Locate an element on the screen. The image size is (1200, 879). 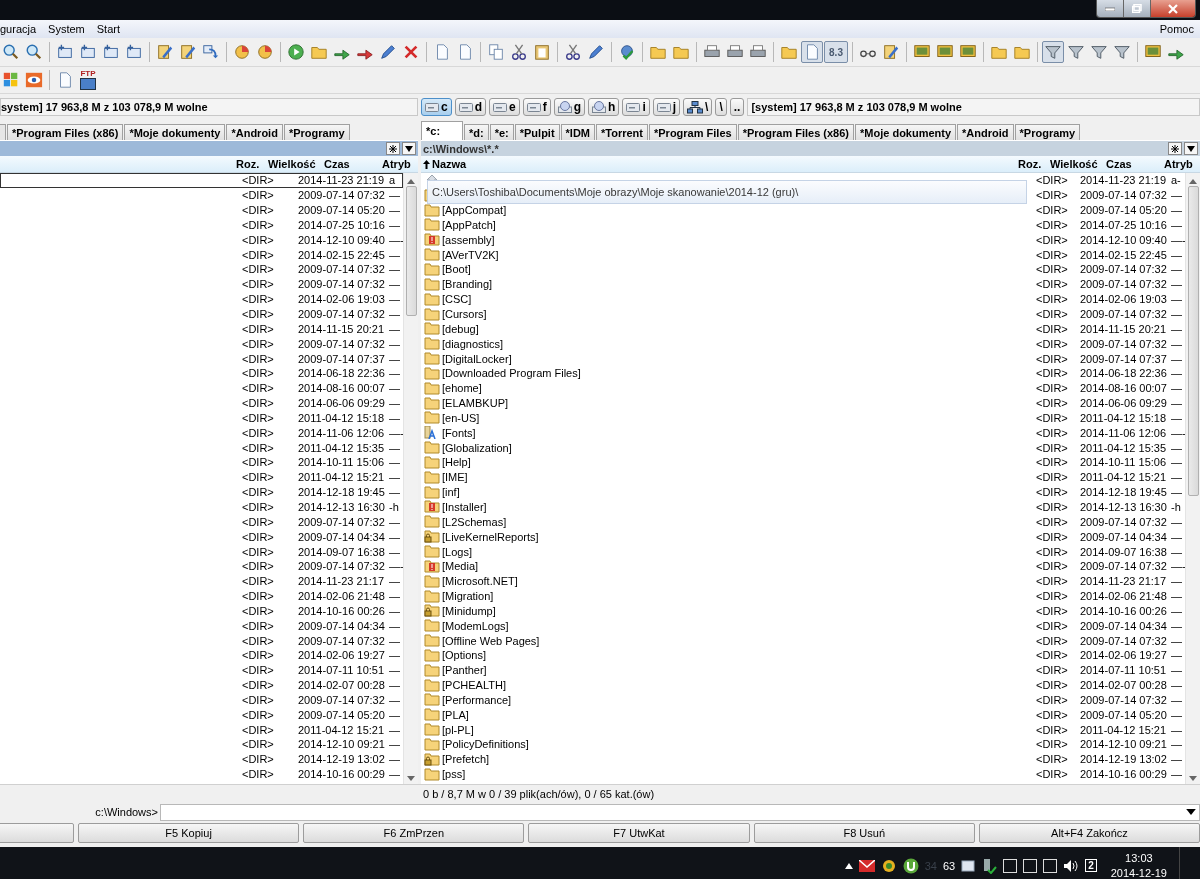
folder-name: [inf] is located at coordinates (451, 492).